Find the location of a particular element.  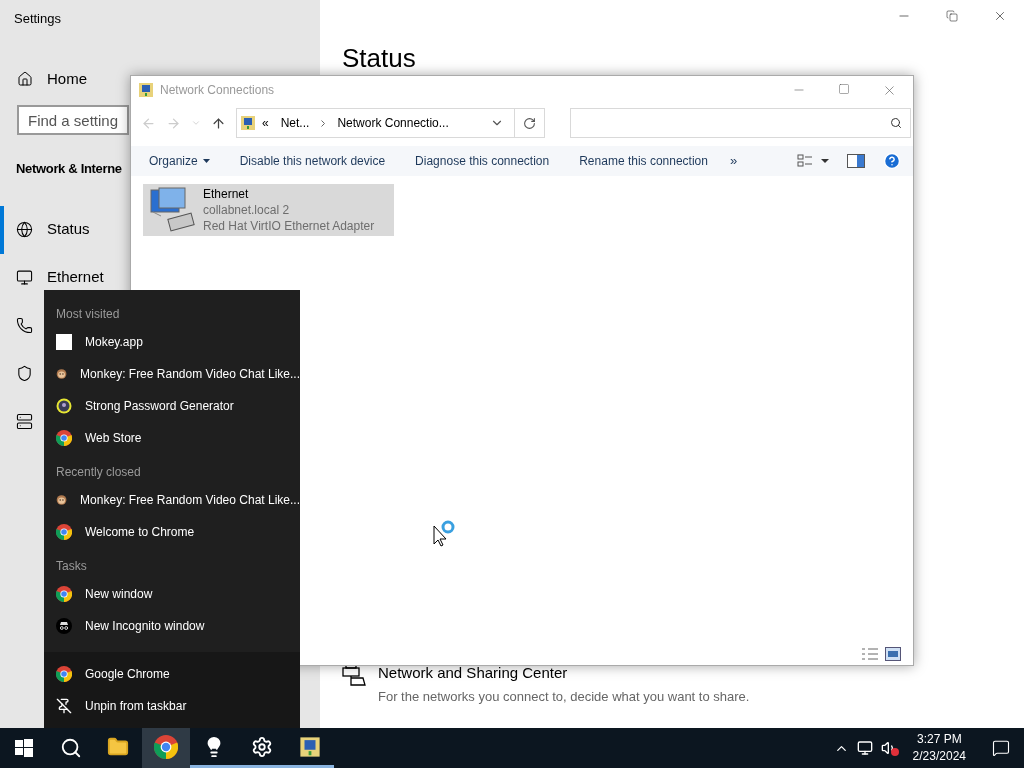

jump-list-item: Unpin from taskbar is located at coordinates (172, 706).